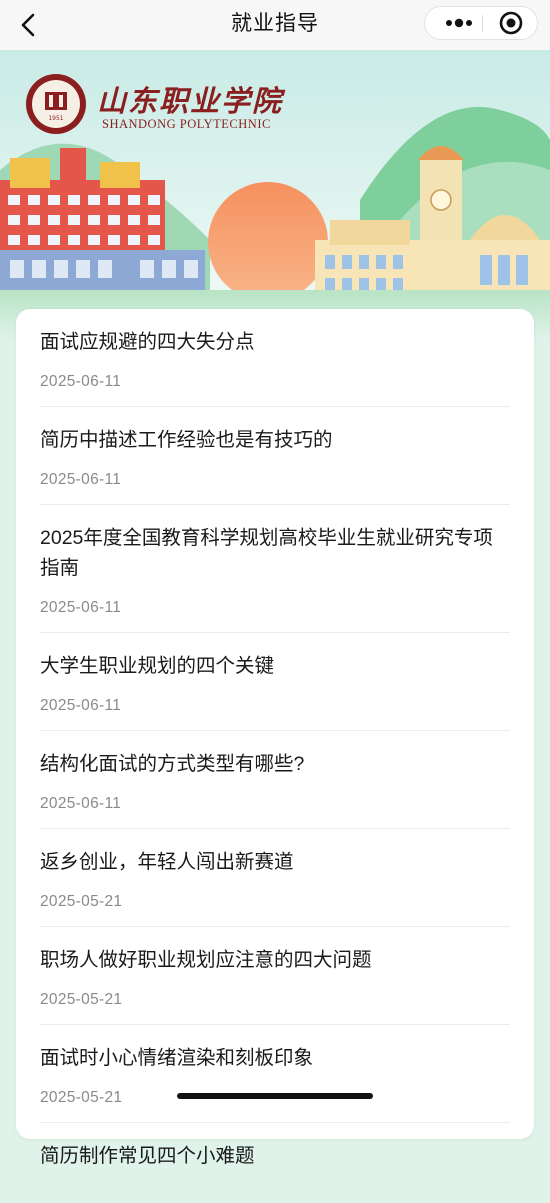  I want to click on more-button, so click(459, 23).